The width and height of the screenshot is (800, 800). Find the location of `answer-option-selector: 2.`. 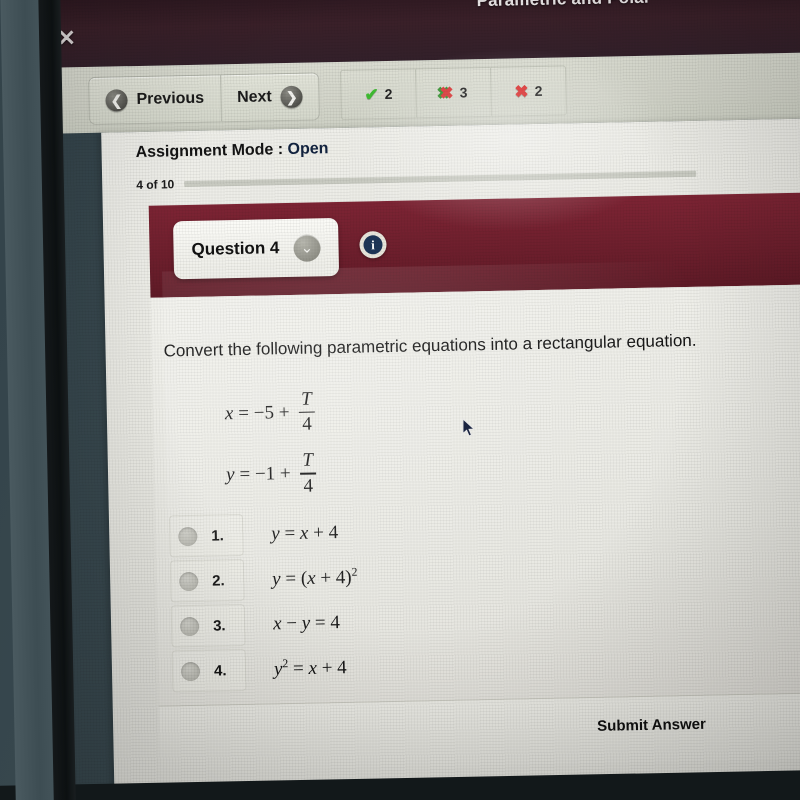

answer-option-selector: 2. is located at coordinates (207, 580).